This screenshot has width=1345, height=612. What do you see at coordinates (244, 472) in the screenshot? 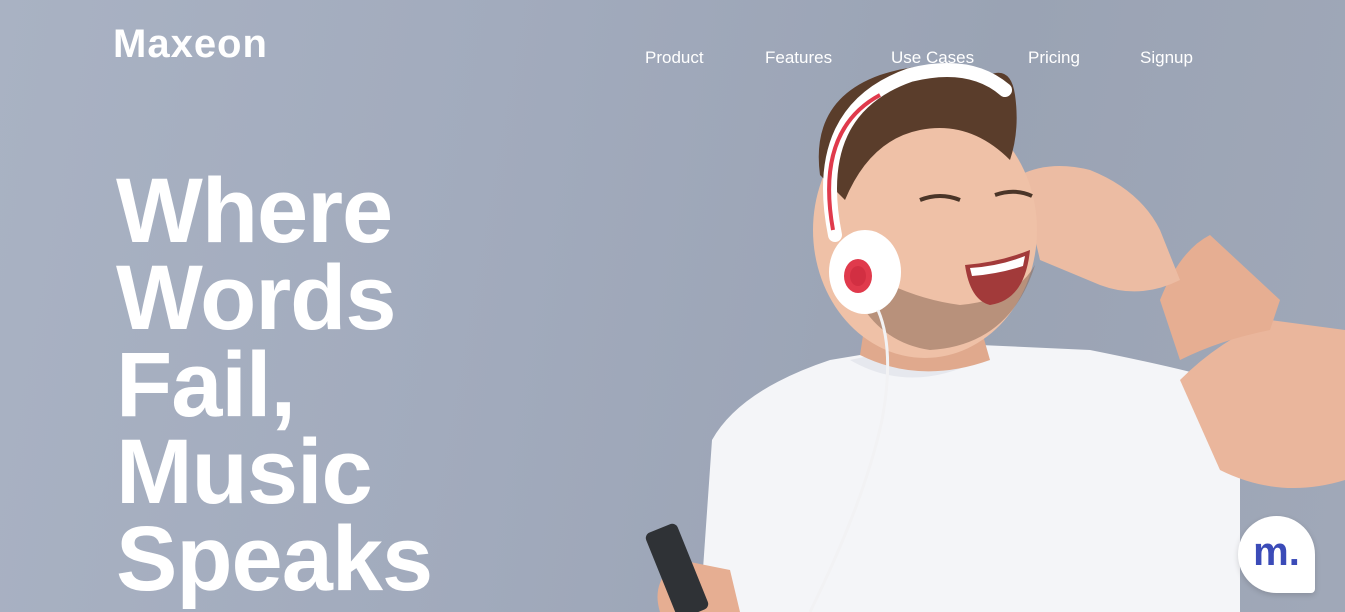
I see `headline-line: Music` at bounding box center [244, 472].